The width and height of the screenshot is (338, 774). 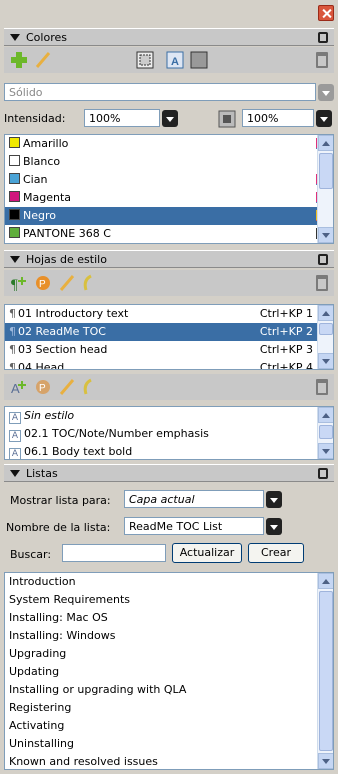 What do you see at coordinates (145, 60) in the screenshot?
I see `frame-color-icon` at bounding box center [145, 60].